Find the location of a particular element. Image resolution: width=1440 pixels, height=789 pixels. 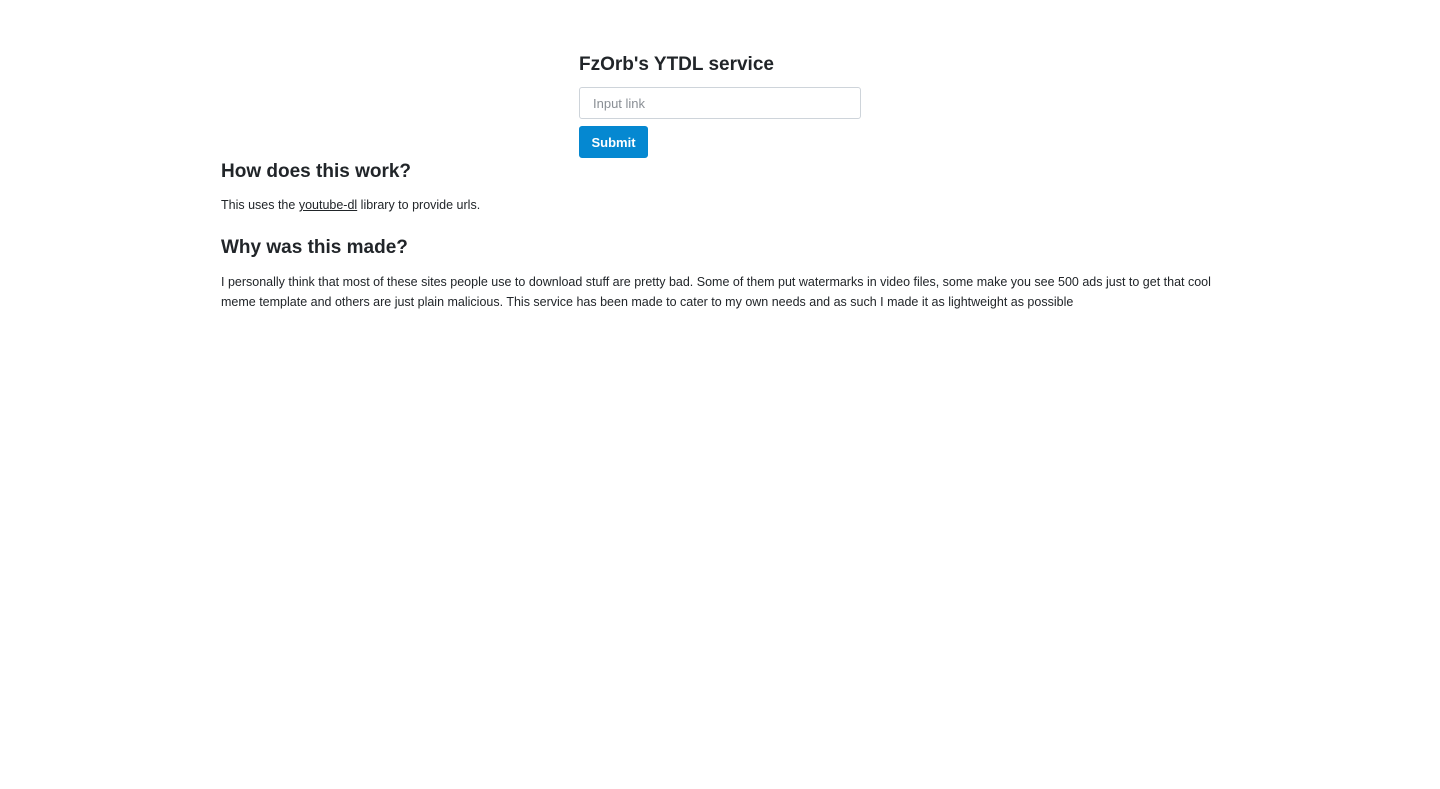

why-heading: Why was this made? is located at coordinates (314, 247).